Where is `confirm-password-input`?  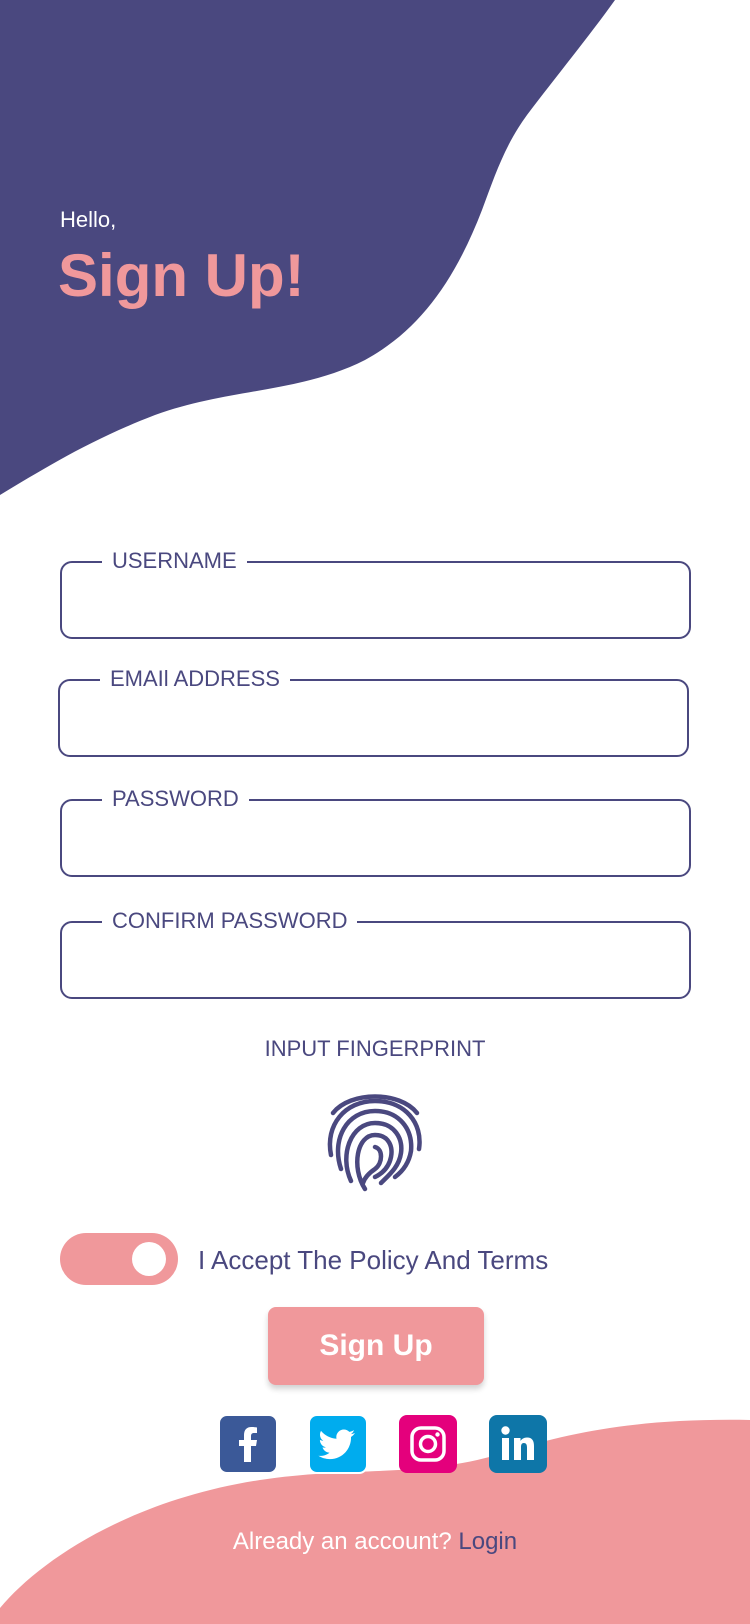
confirm-password-input is located at coordinates (375, 960).